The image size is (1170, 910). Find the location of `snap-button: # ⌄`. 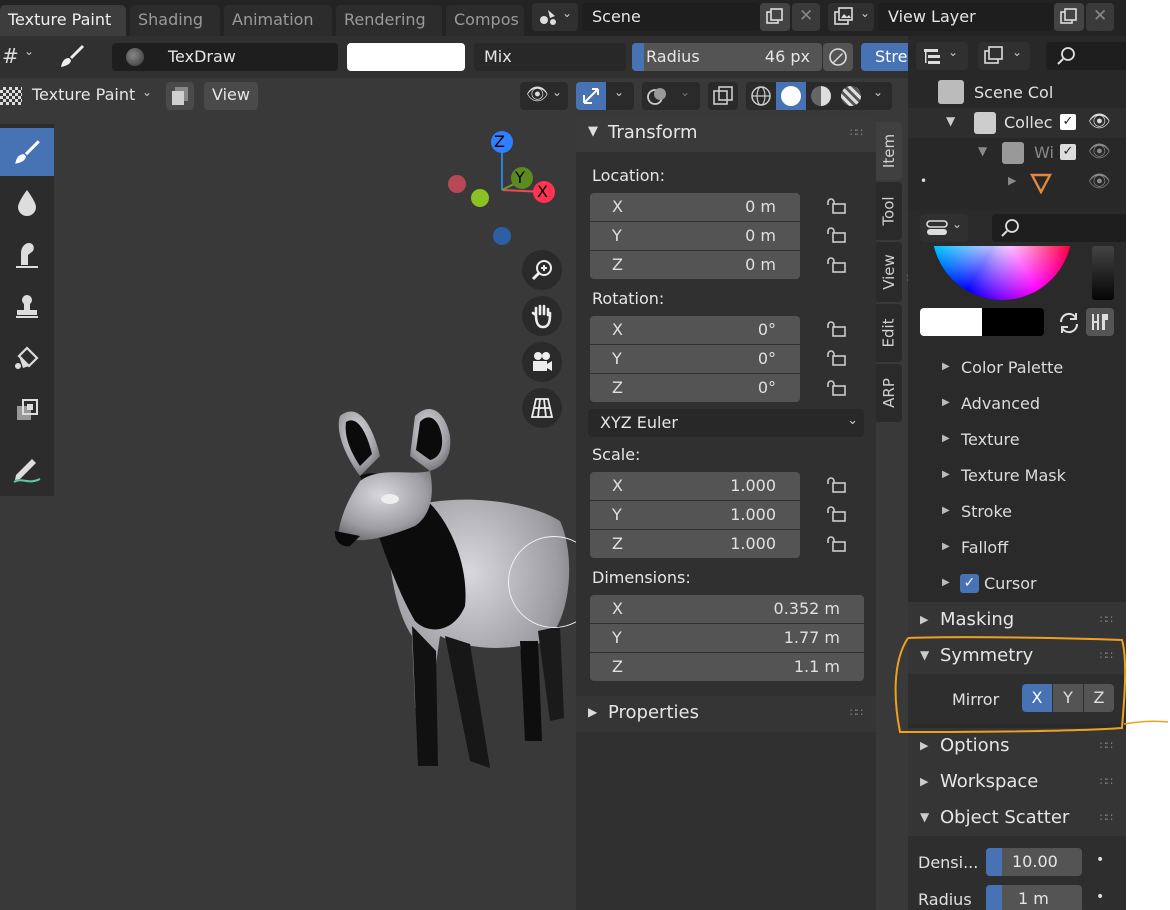

snap-button: # ⌄ is located at coordinates (20, 57).